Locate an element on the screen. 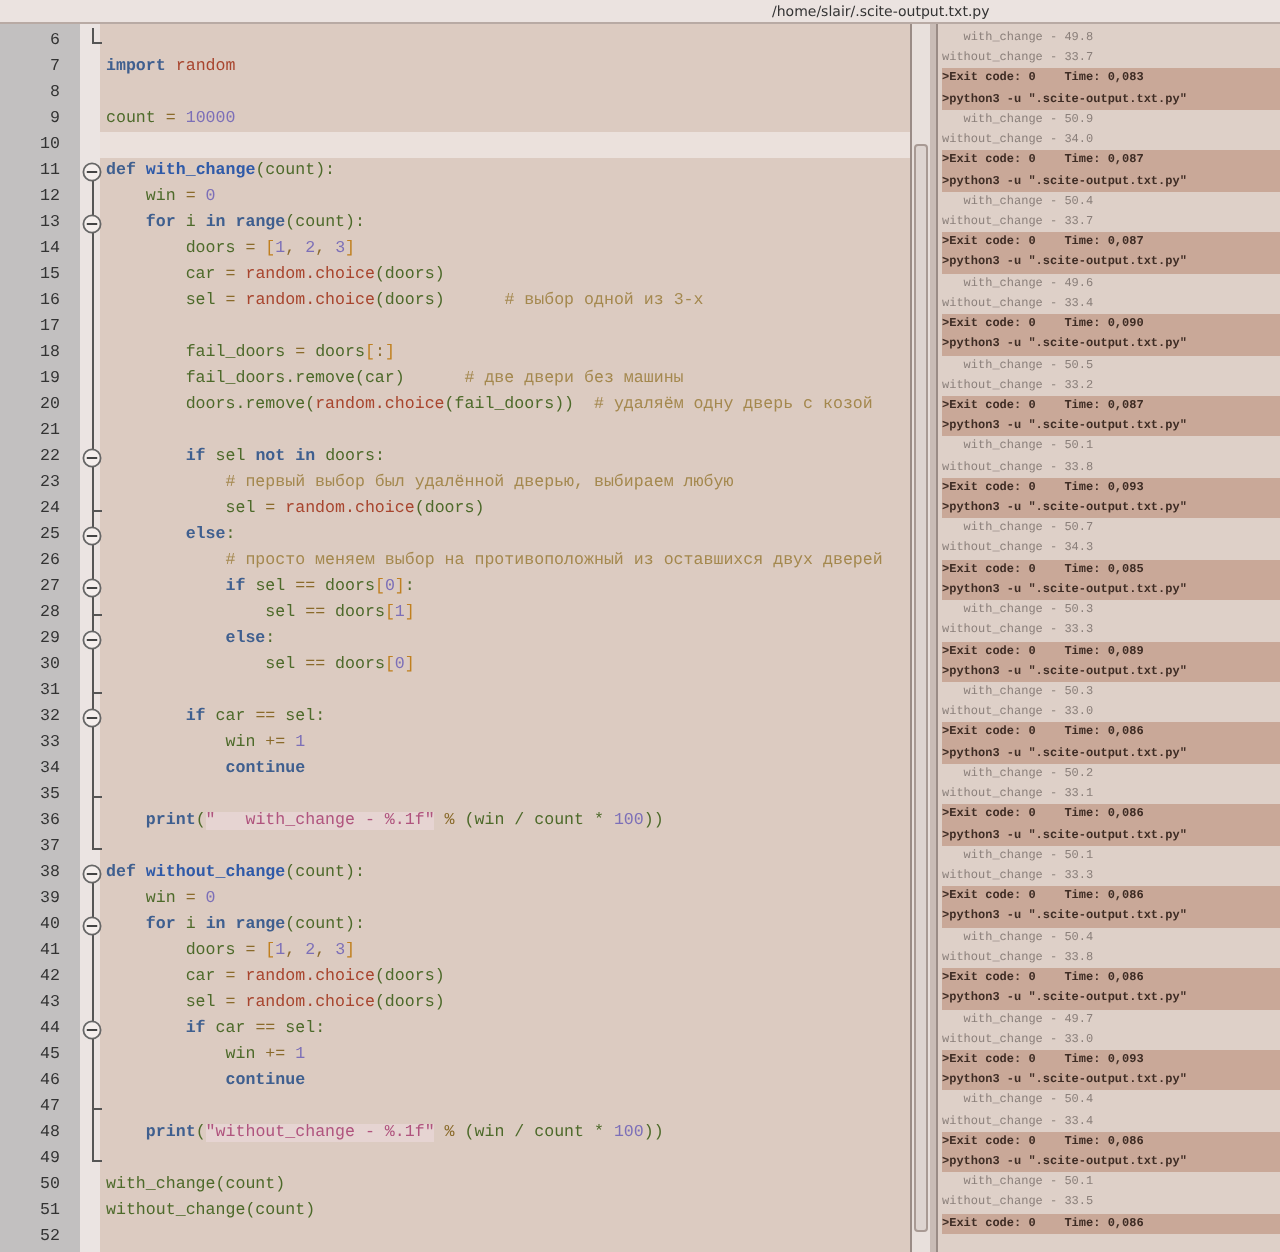  line-number: 13 is located at coordinates (50, 224).